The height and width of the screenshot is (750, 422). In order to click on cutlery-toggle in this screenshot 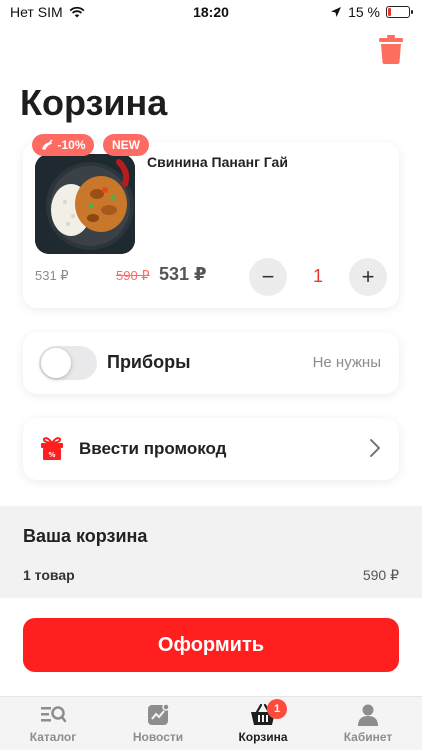, I will do `click(68, 363)`.